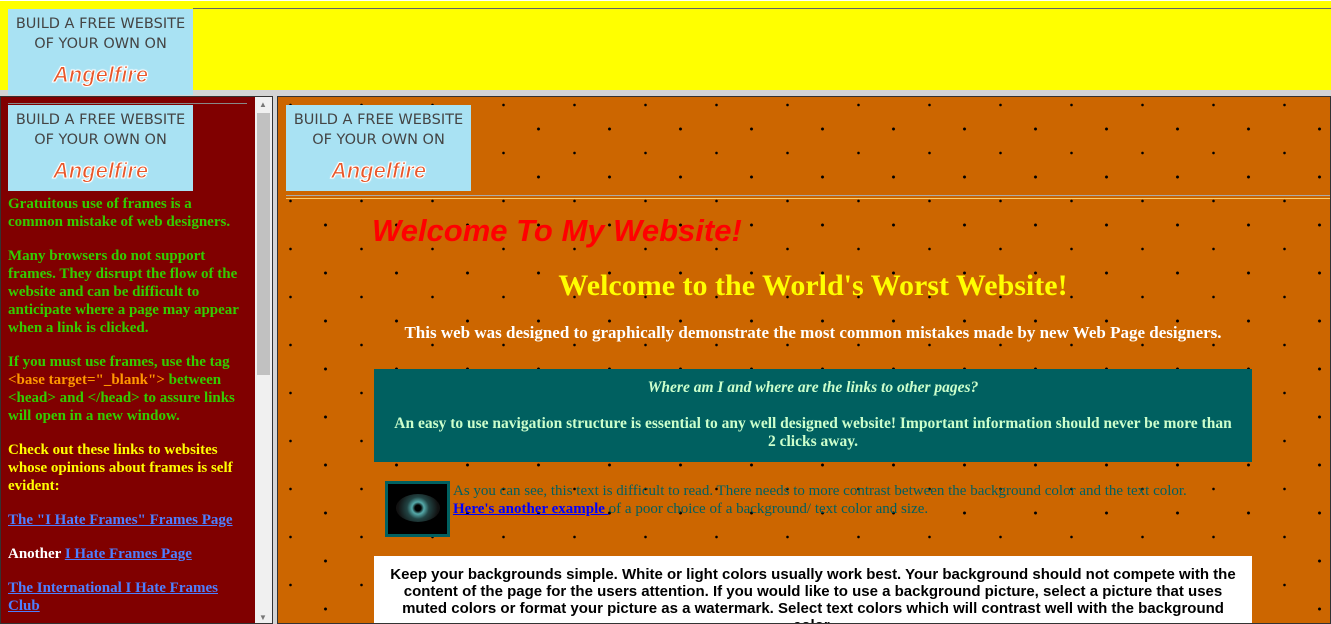 This screenshot has height=624, width=1331. I want to click on welcome-heading-red: Welcome To My Website!, so click(557, 230).